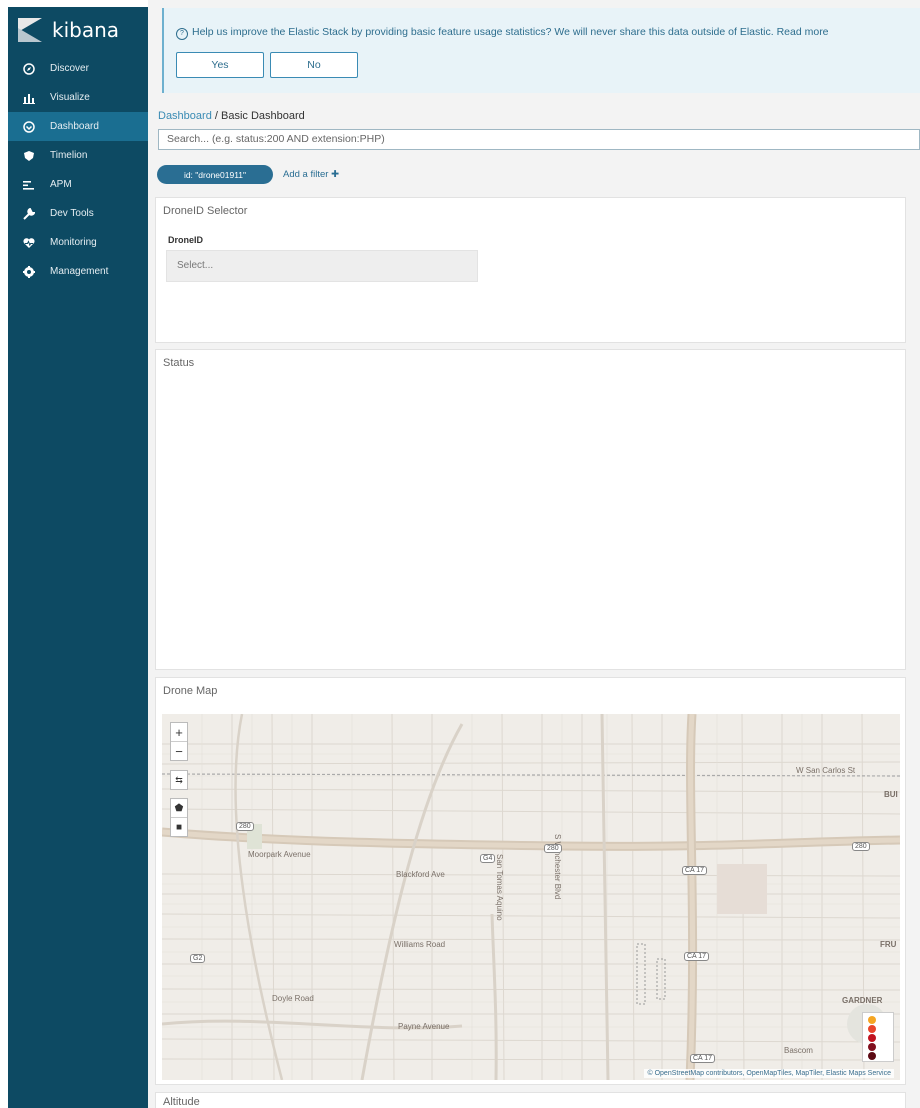 The height and width of the screenshot is (1108, 920). What do you see at coordinates (30, 29) in the screenshot?
I see `kibana-logo-icon` at bounding box center [30, 29].